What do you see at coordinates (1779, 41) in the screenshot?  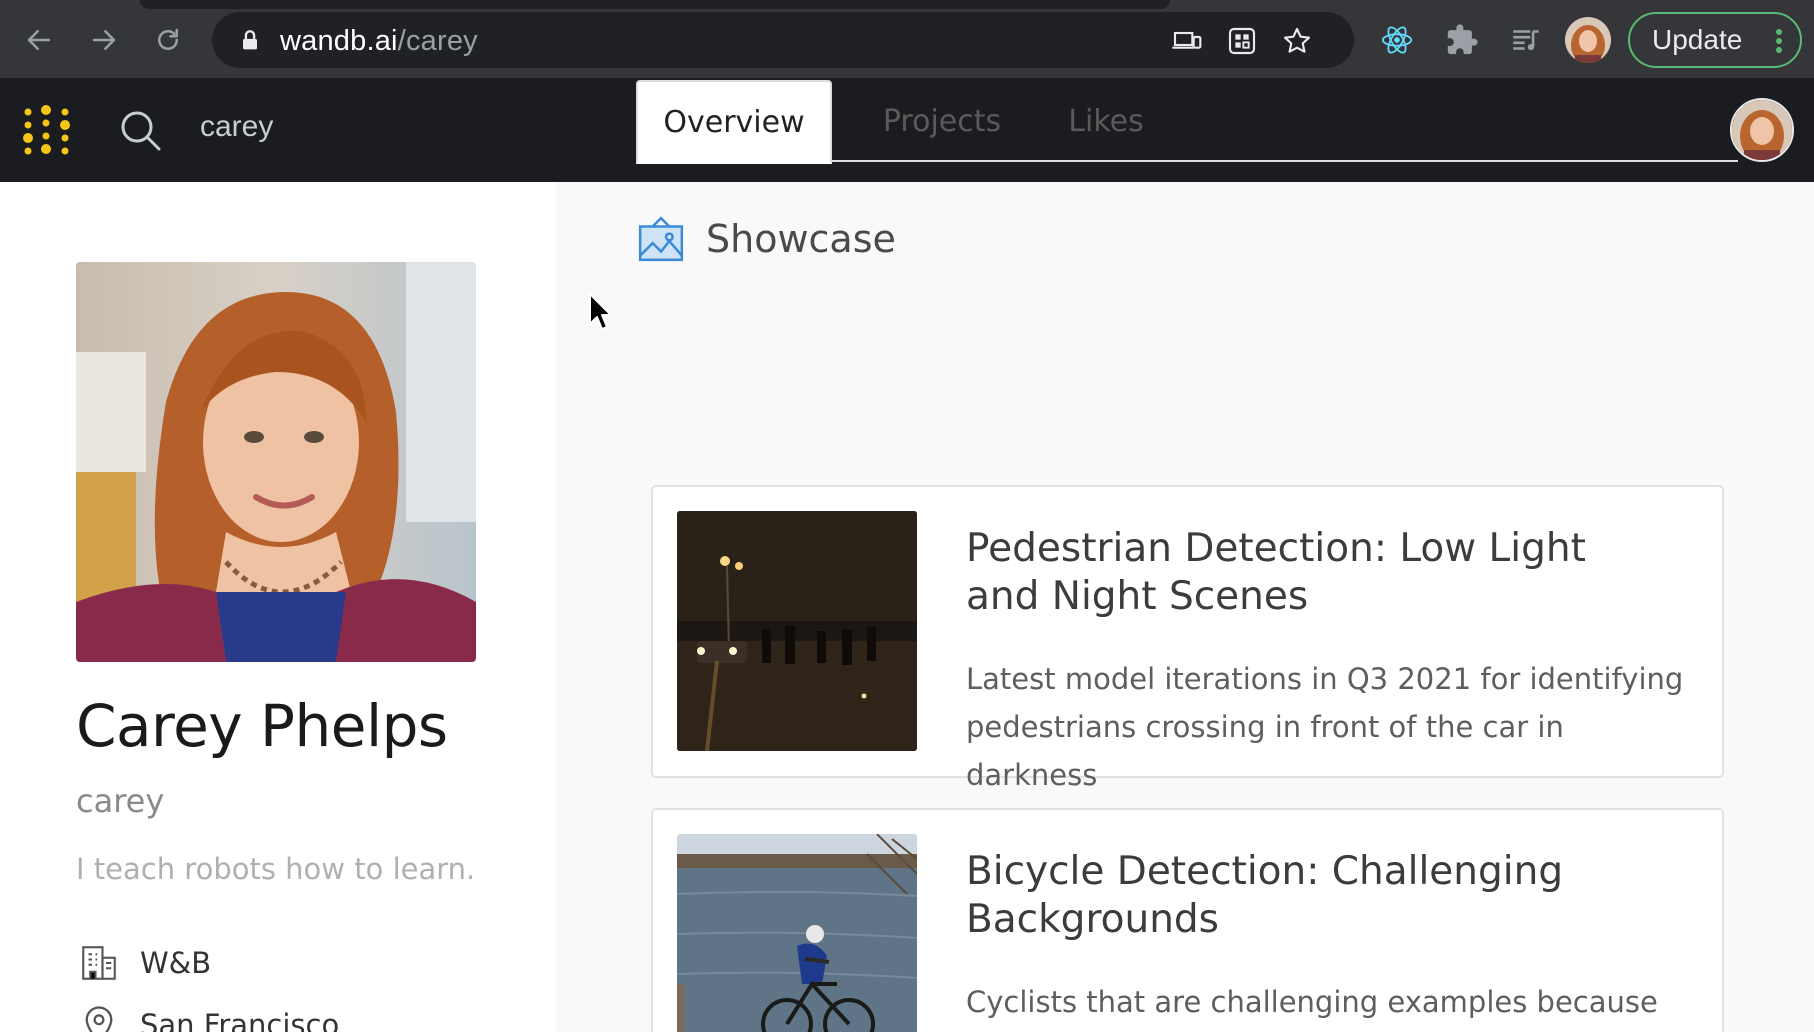 I see `more-vert-icon` at bounding box center [1779, 41].